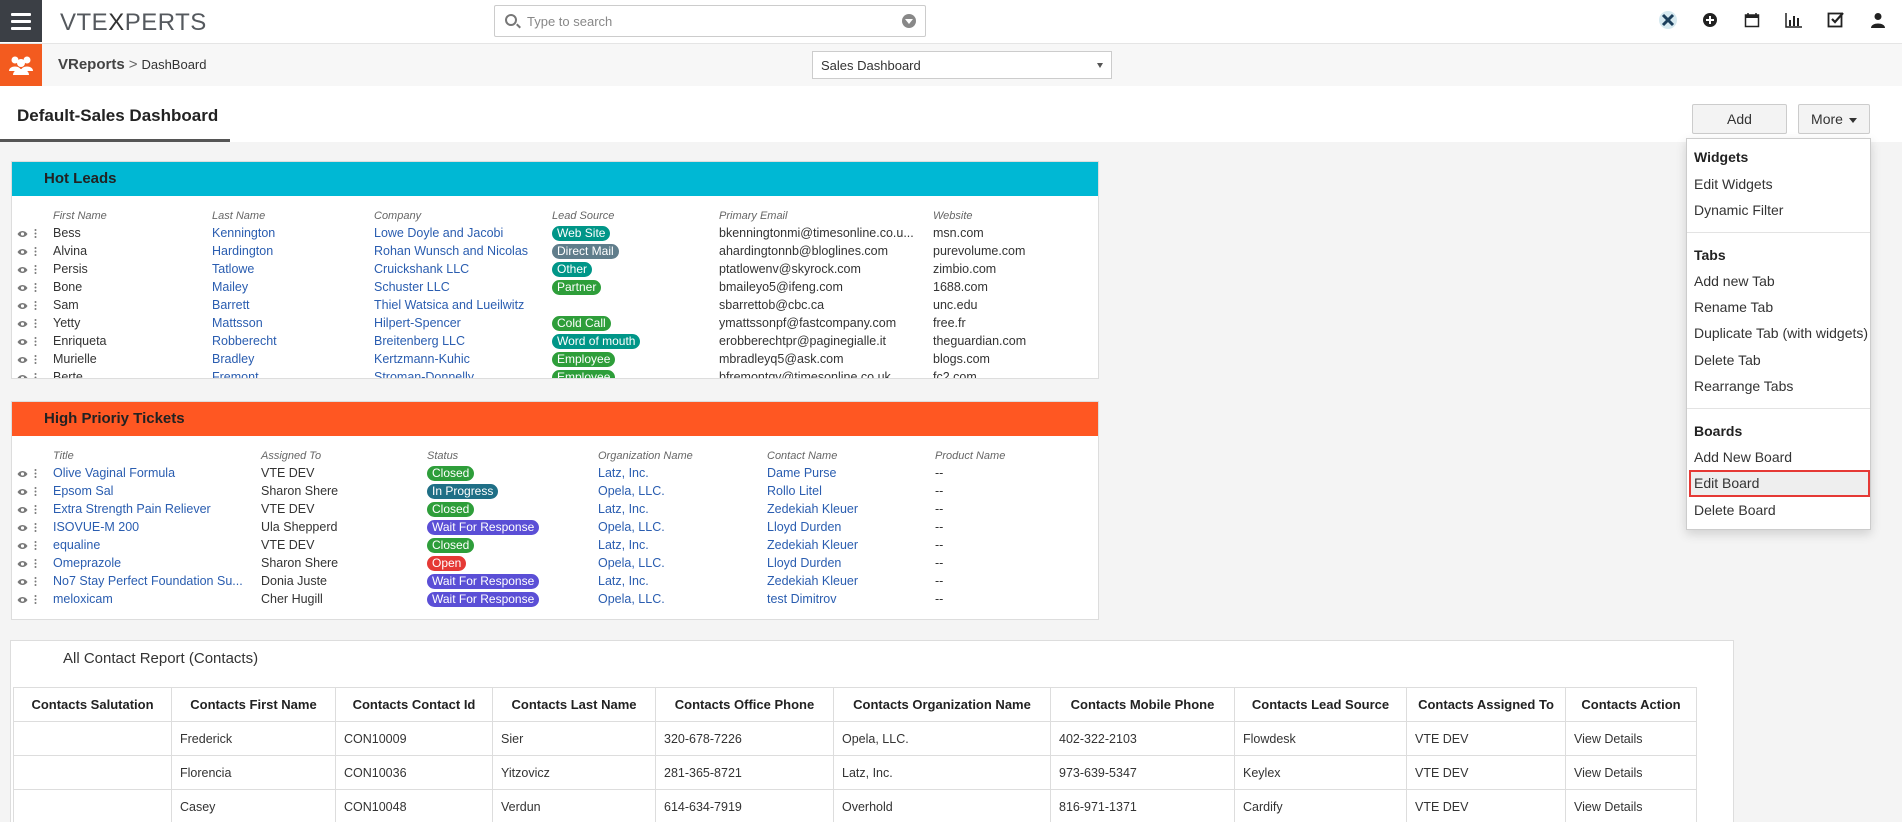 Image resolution: width=1902 pixels, height=822 pixels. What do you see at coordinates (235, 374) in the screenshot?
I see `lead-last-name-link: Fremont` at bounding box center [235, 374].